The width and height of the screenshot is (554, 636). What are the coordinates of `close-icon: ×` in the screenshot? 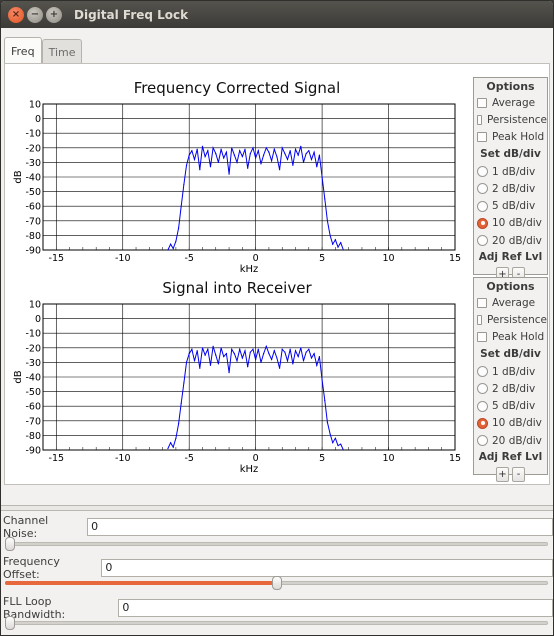 It's located at (16, 14).